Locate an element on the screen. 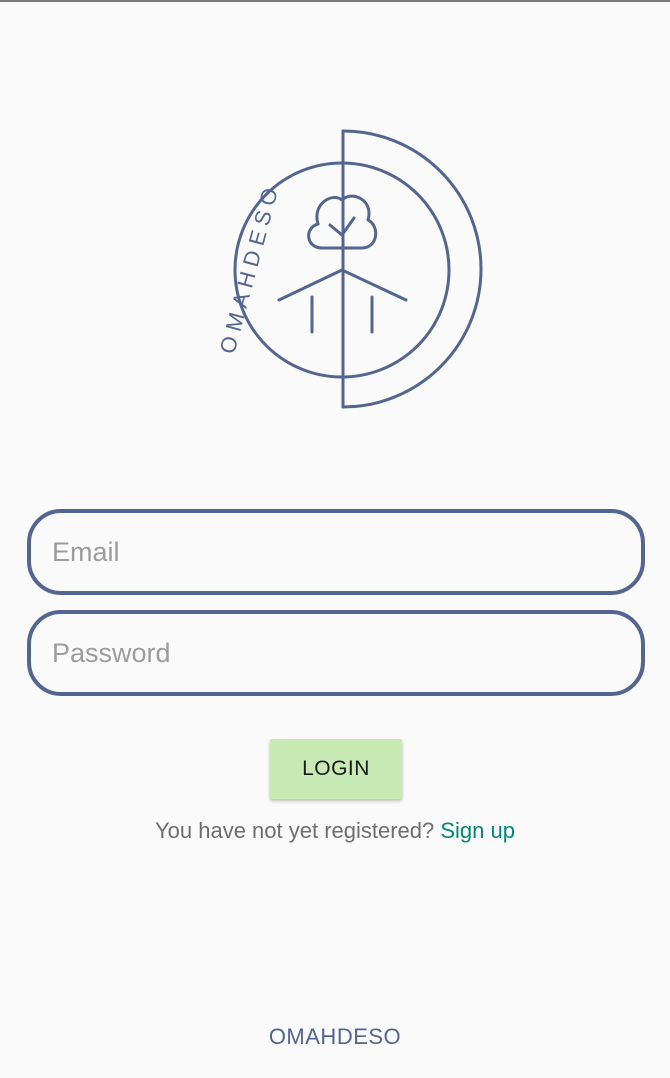 The height and width of the screenshot is (1078, 670). password-field-container is located at coordinates (336, 653).